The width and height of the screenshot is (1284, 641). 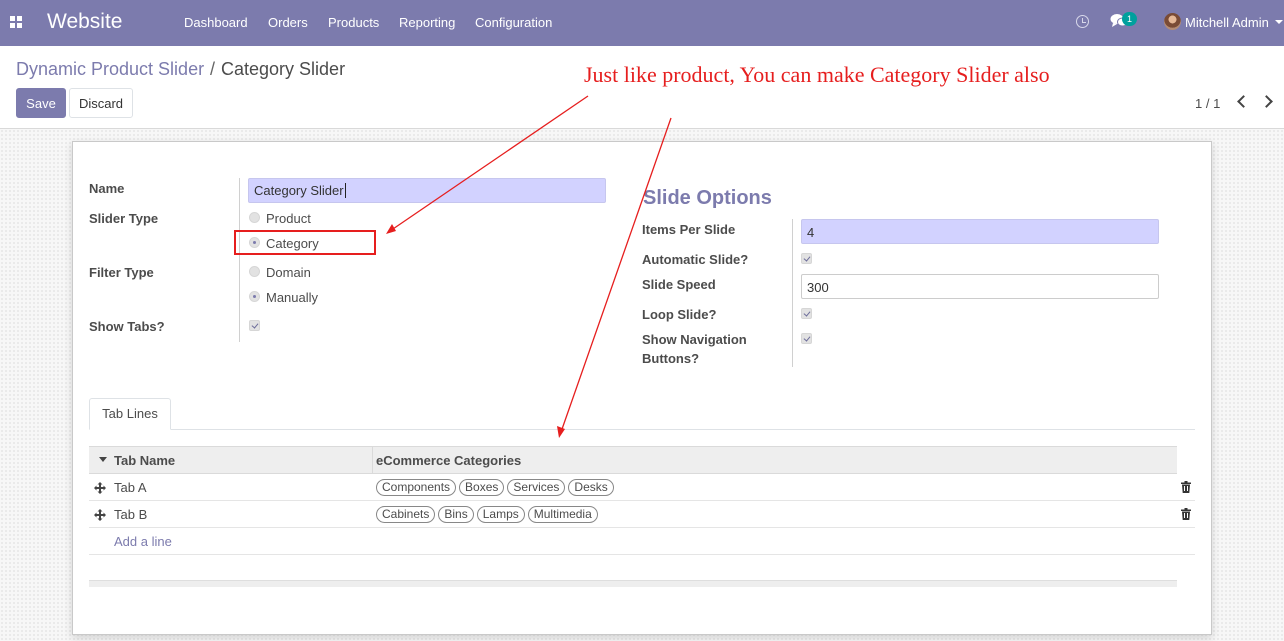 I want to click on user-menu-caret-icon, so click(x=1279, y=22).